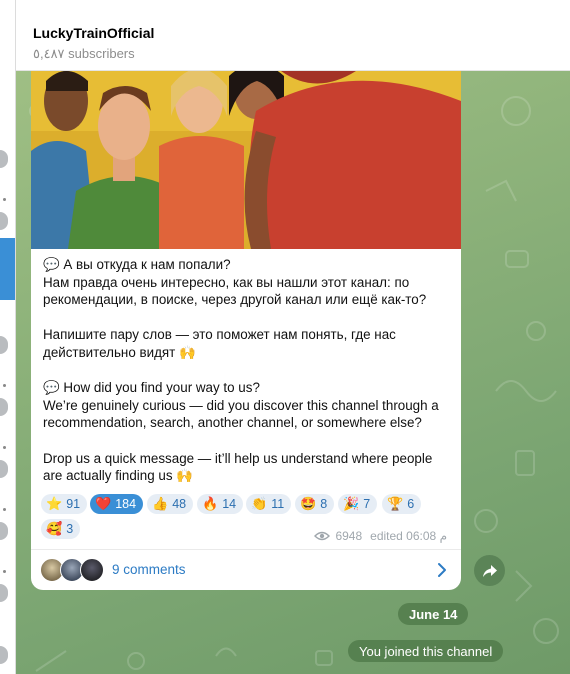 The image size is (570, 674). I want to click on reaction-count: 91, so click(73, 504).